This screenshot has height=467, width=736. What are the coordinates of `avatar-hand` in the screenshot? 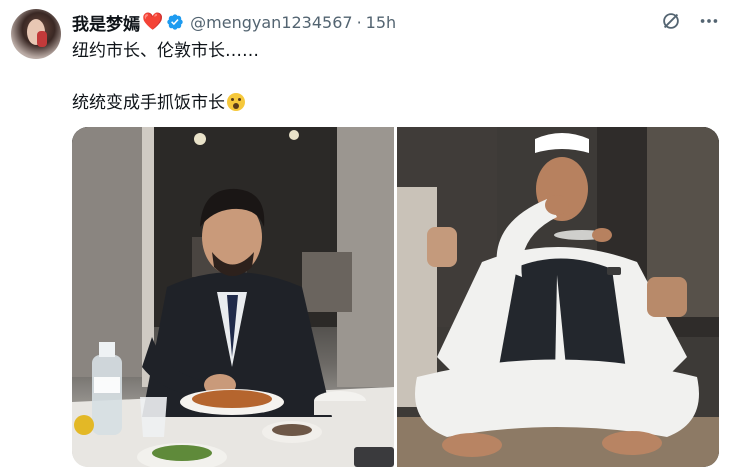 It's located at (42, 39).